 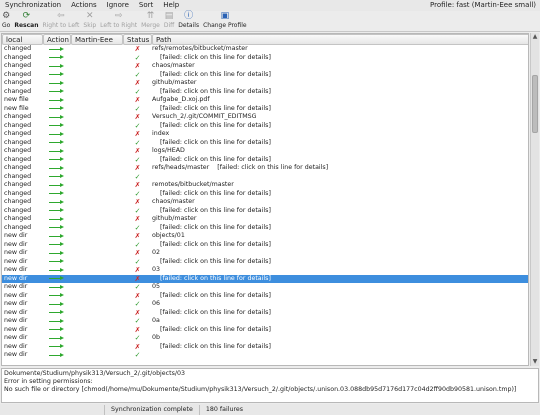 I want to click on table-row: changed ✗ index, so click(x=265, y=134).